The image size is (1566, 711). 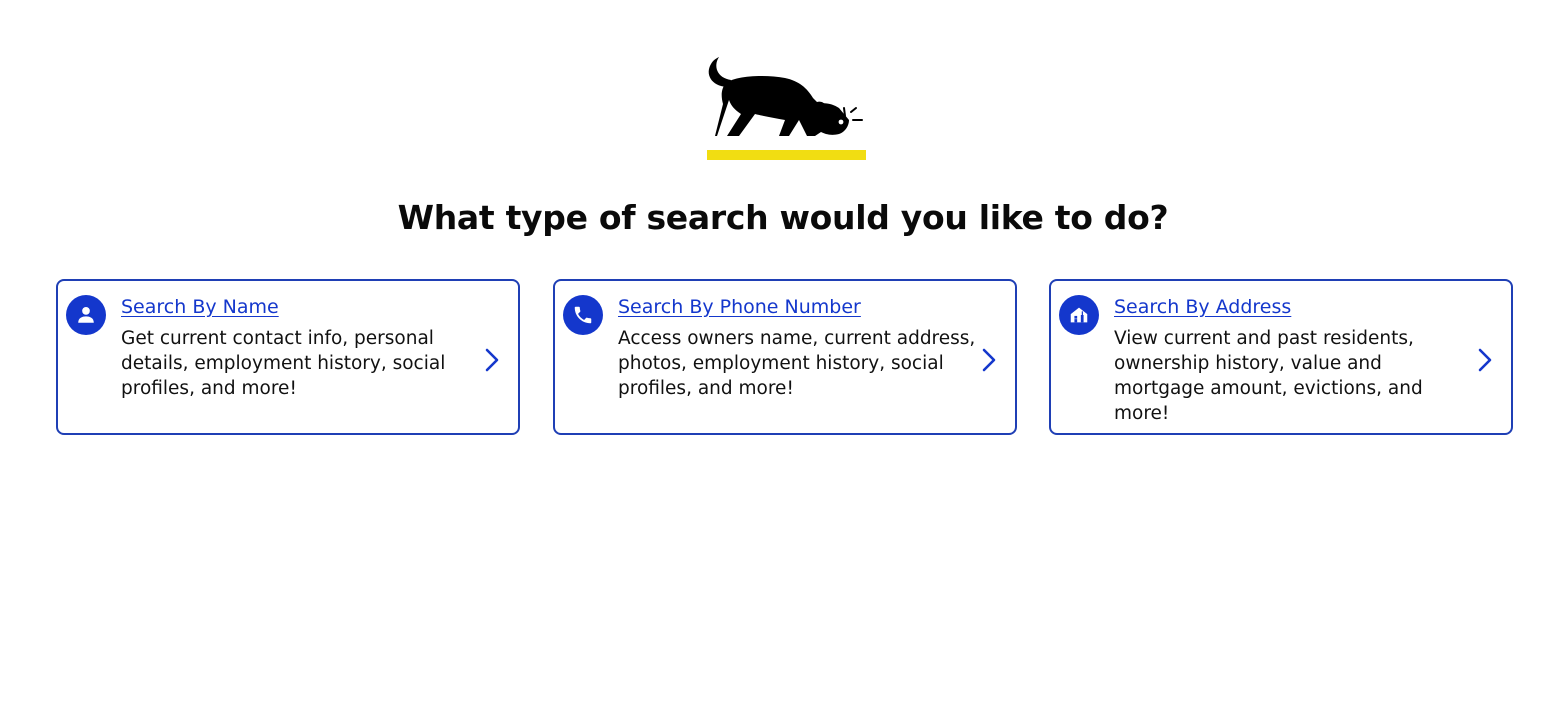 I want to click on house-icon, so click(x=1079, y=315).